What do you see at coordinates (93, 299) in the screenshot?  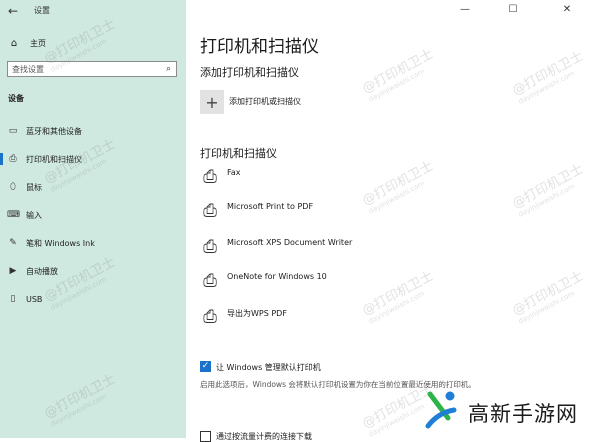 I see `sidebar-item-usb: ▯ USB` at bounding box center [93, 299].